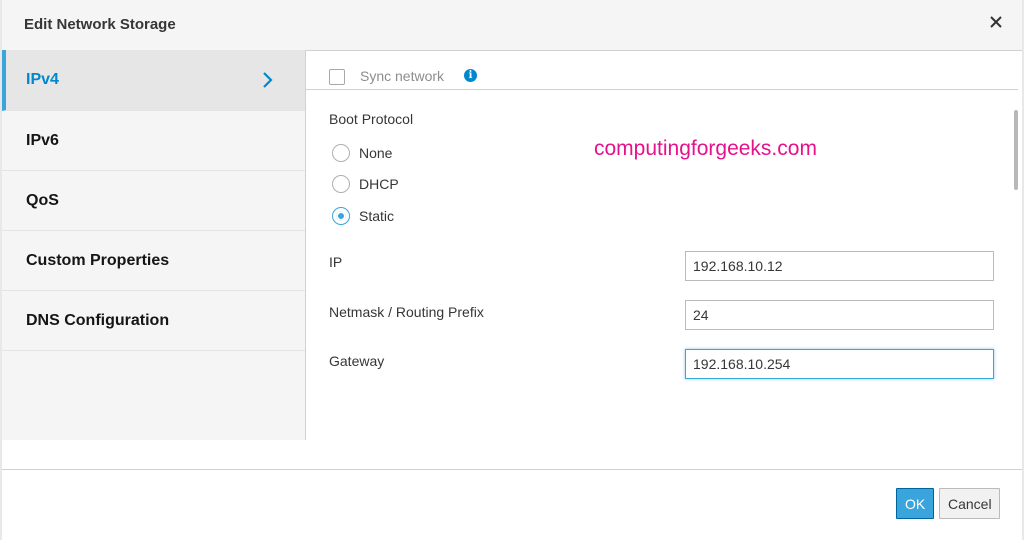  Describe the element at coordinates (839, 266) in the screenshot. I see `ip-input` at that location.